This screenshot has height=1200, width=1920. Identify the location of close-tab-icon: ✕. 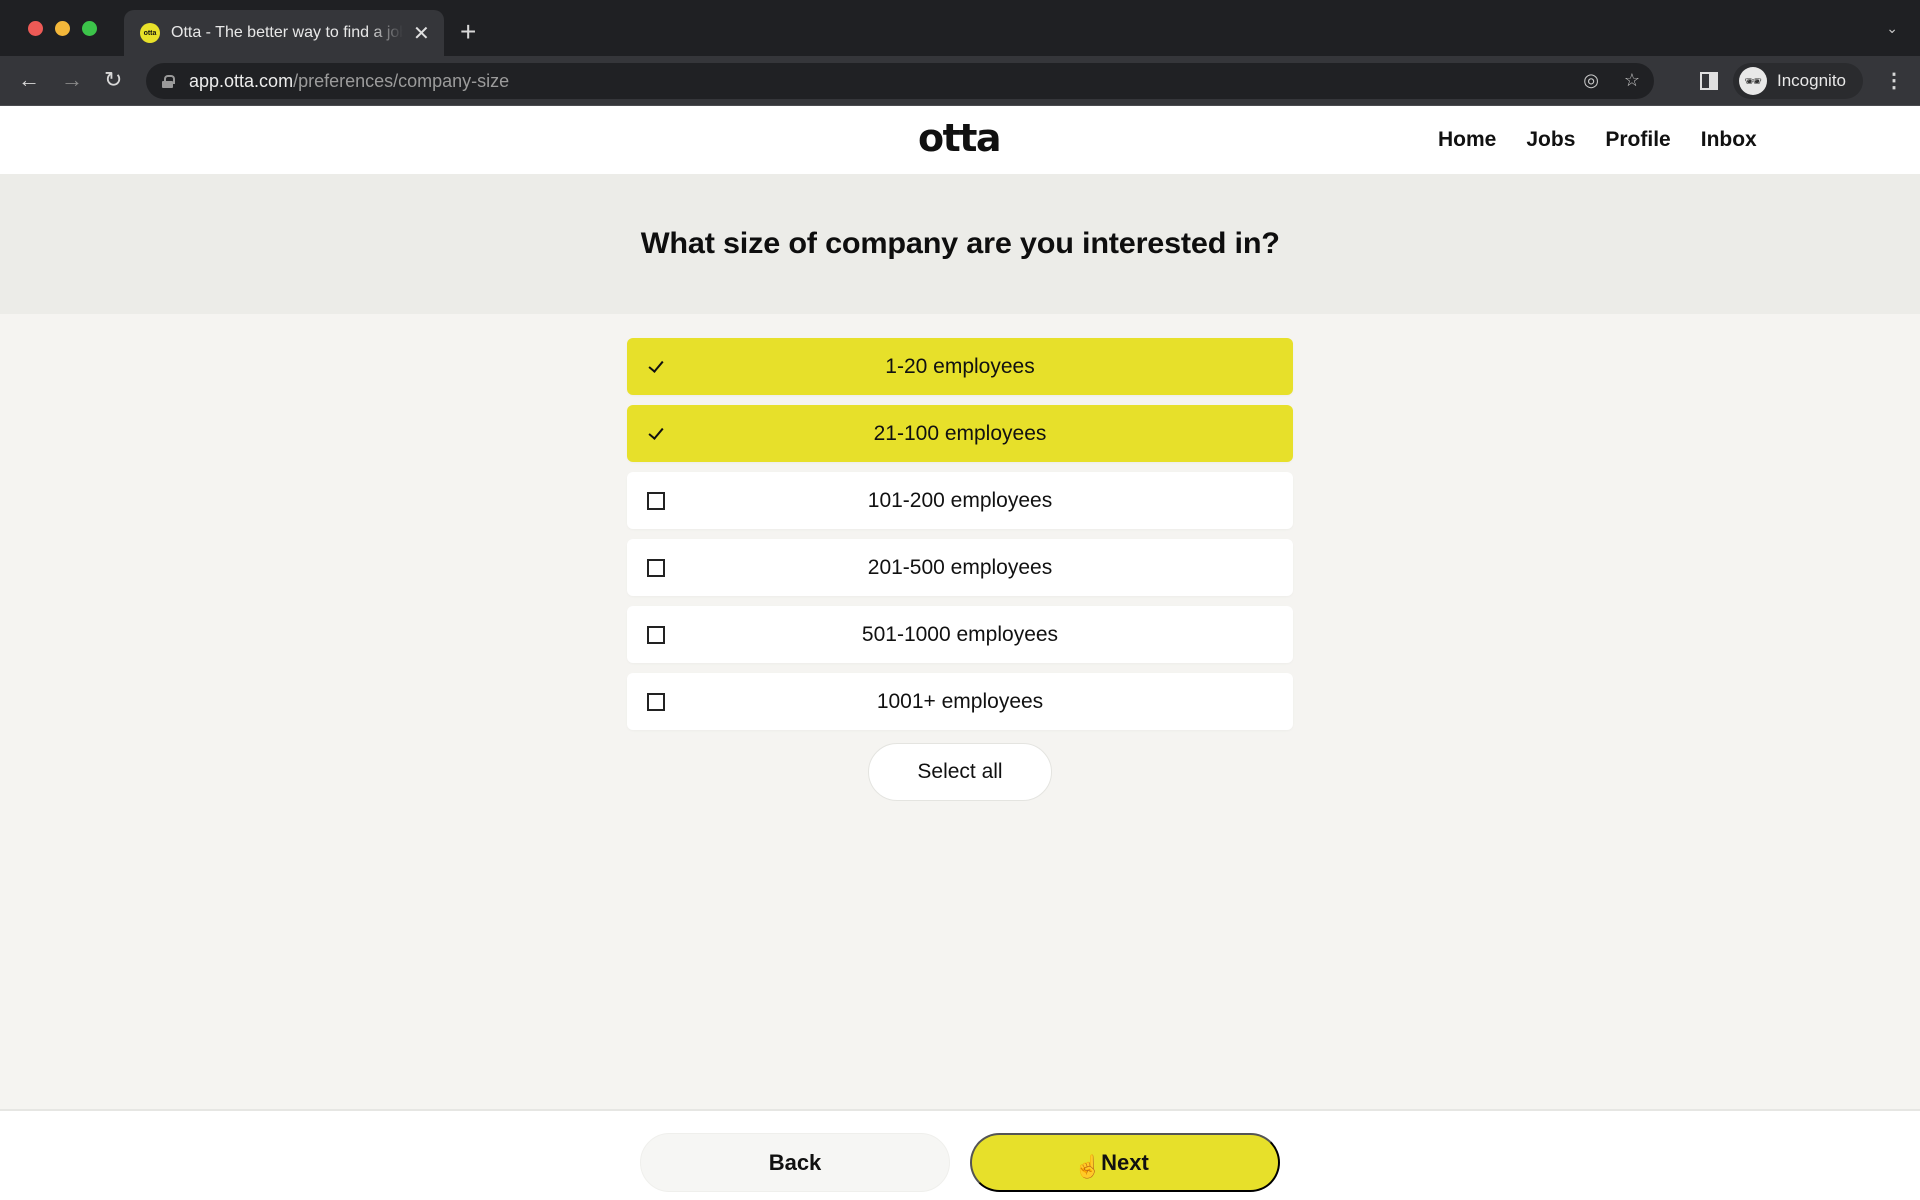
(421, 33).